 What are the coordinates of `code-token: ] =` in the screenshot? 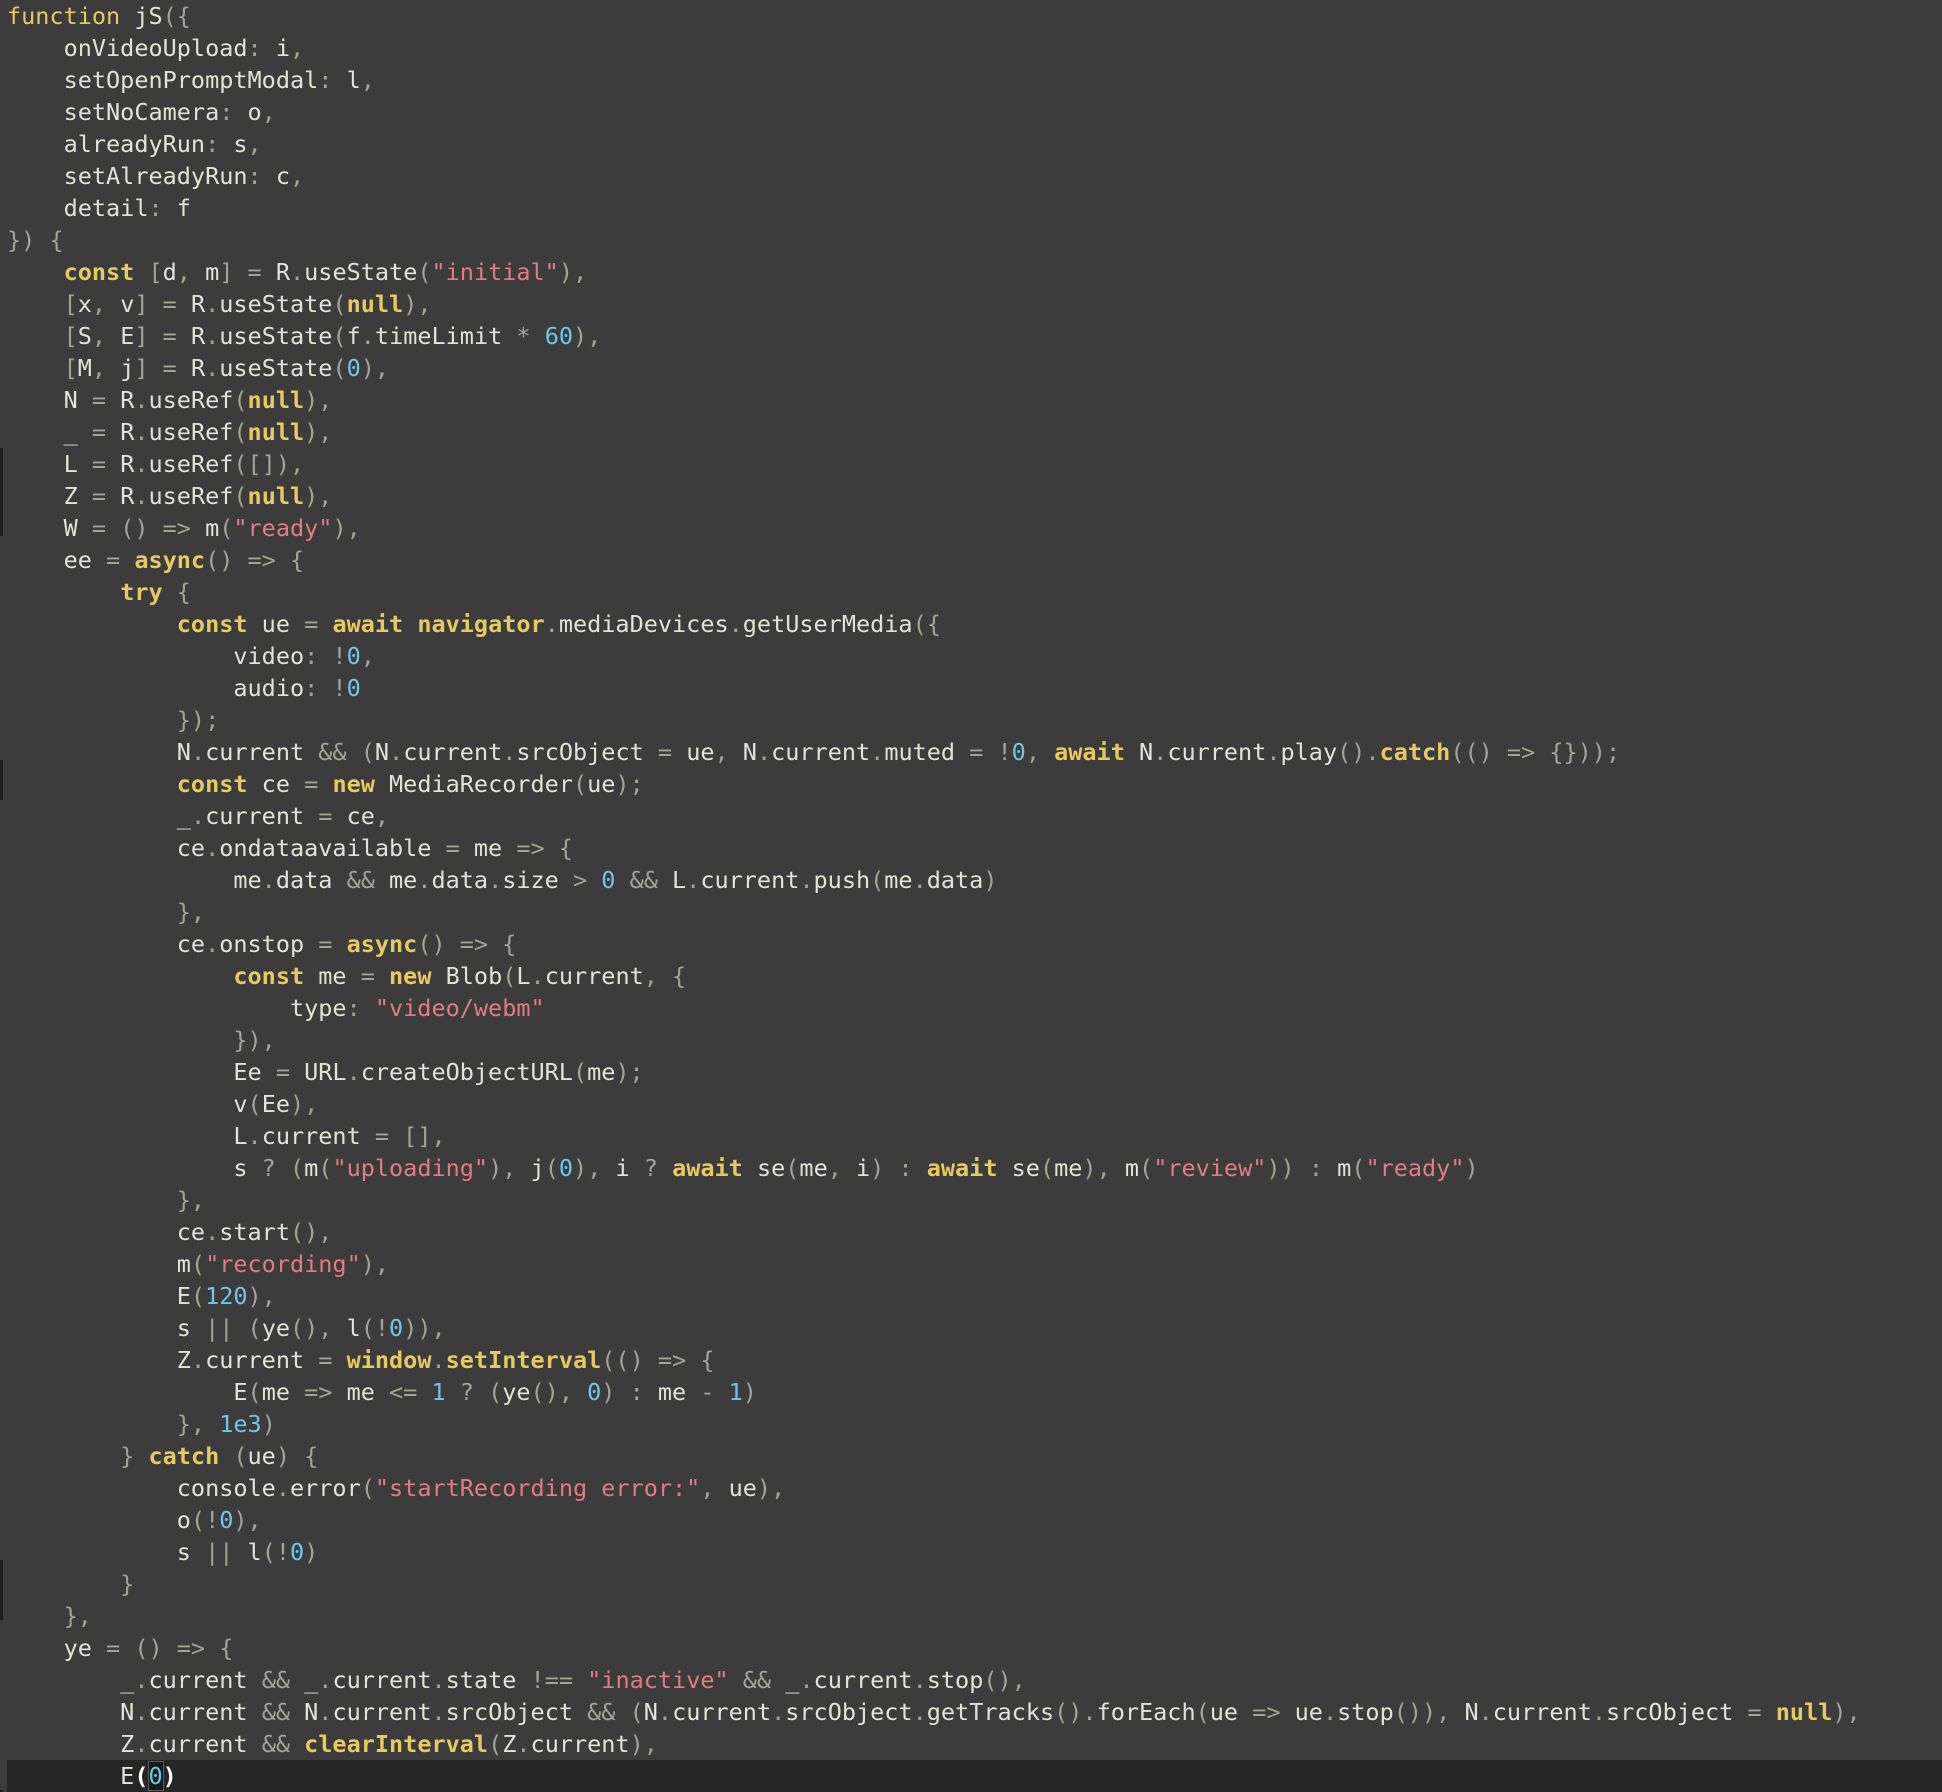 It's located at (155, 304).